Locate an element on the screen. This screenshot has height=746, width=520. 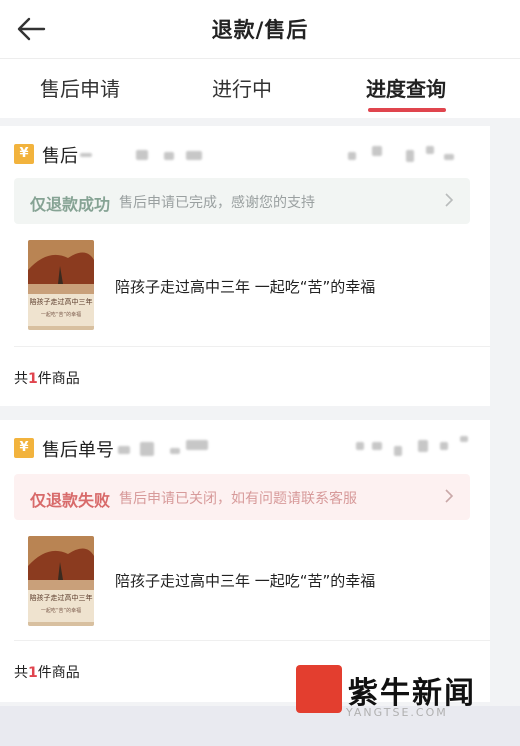
tab-bar: 售后申请 进行中 进度查询 is located at coordinates (260, 88).